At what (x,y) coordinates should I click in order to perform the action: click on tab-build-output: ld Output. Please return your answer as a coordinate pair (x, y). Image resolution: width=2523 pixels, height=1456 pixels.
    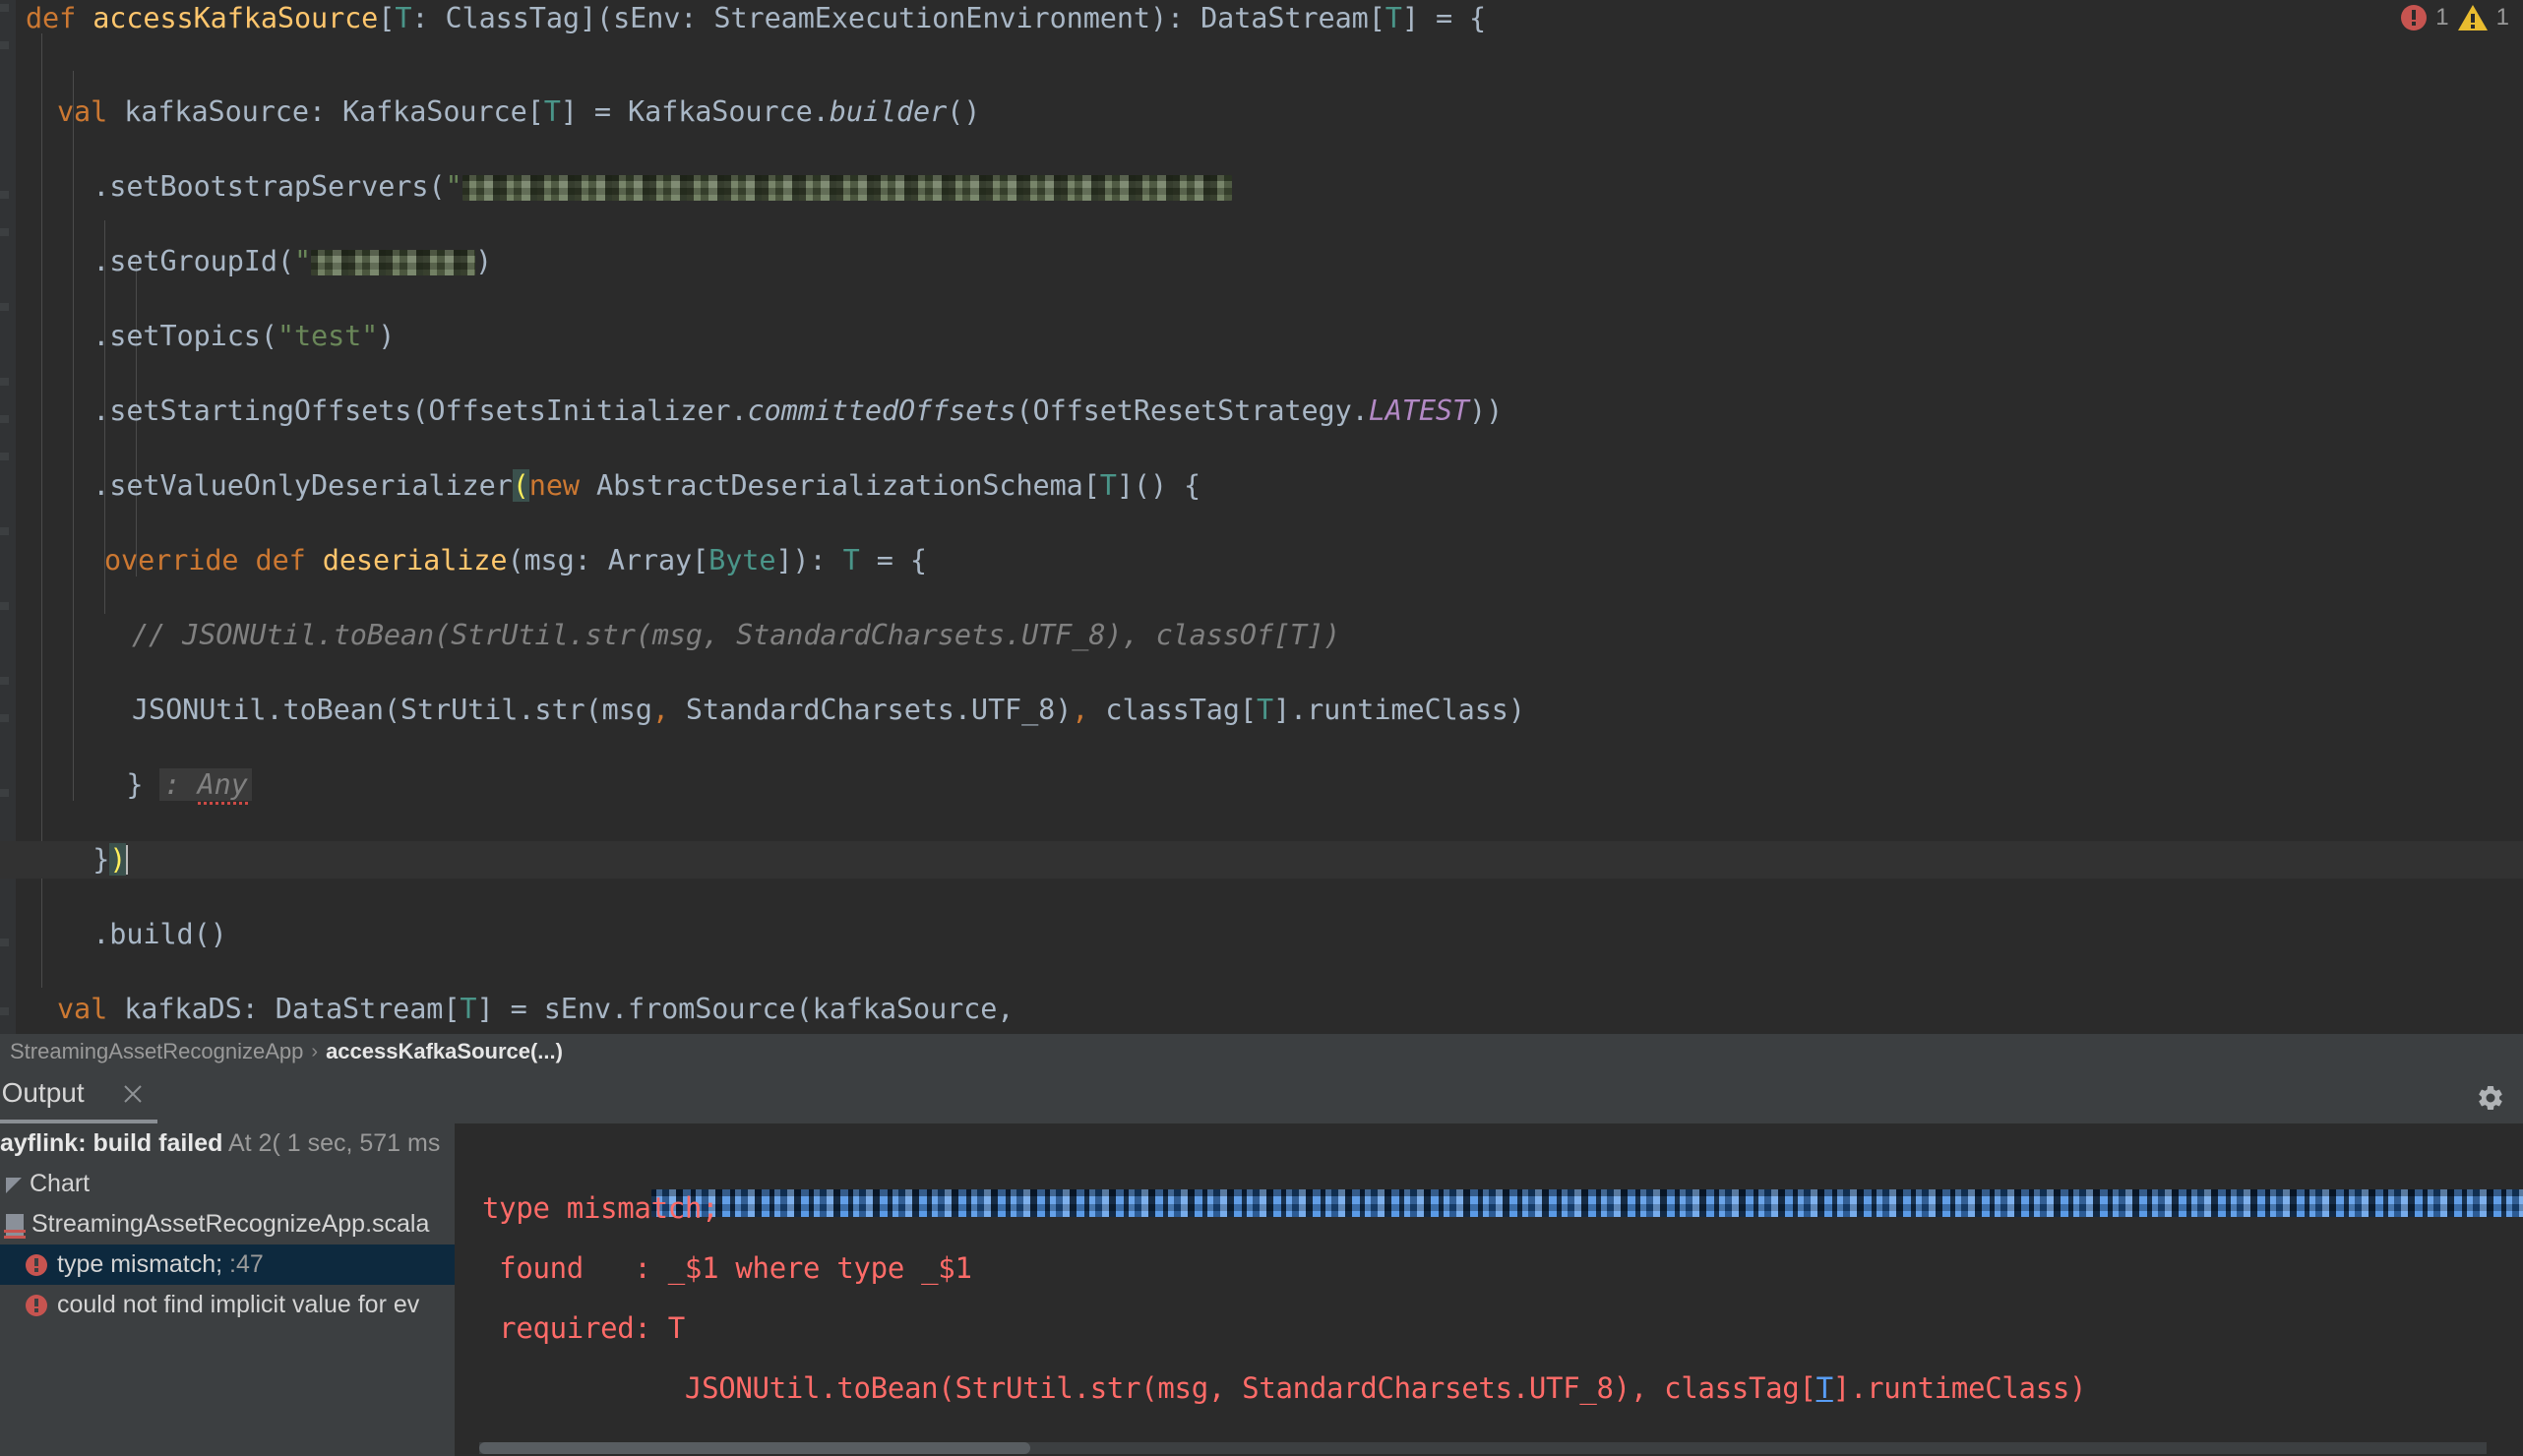
    Looking at the image, I should click on (42, 1093).